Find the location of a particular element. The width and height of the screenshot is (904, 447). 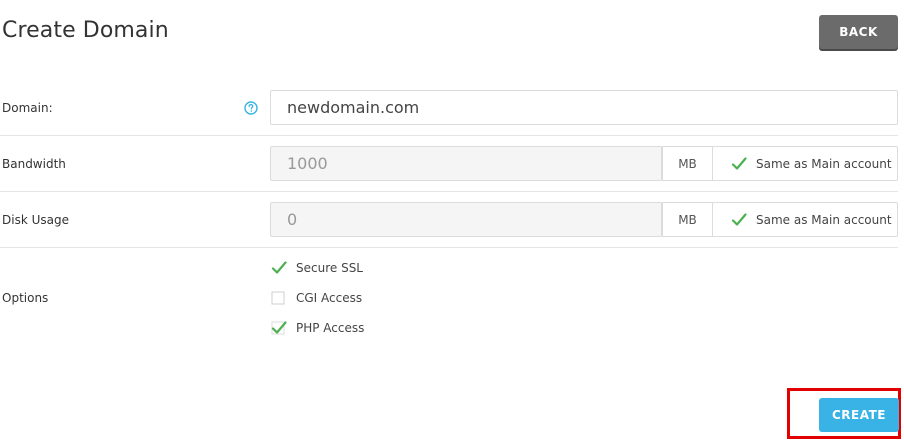

options-label: Options is located at coordinates (25, 298).